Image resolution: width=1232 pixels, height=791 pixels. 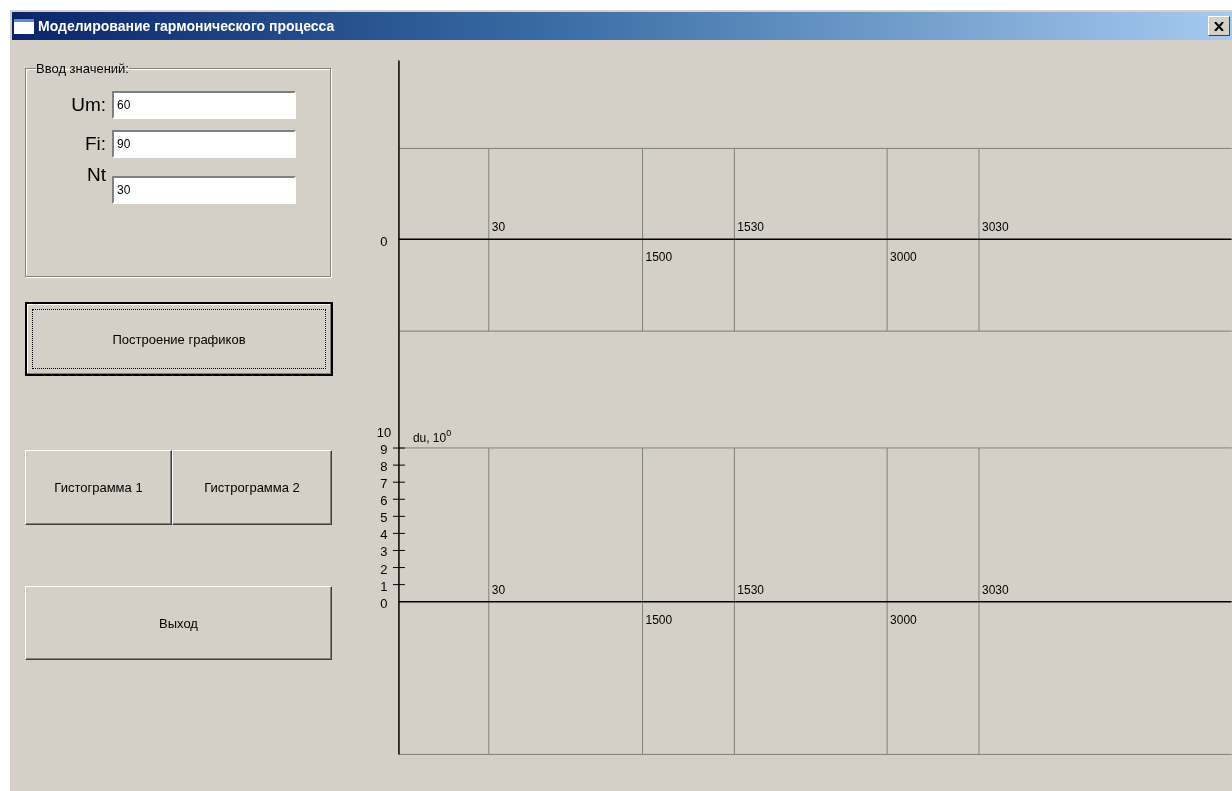 What do you see at coordinates (98, 487) in the screenshot?
I see `histogram-button: Гистограмма 1` at bounding box center [98, 487].